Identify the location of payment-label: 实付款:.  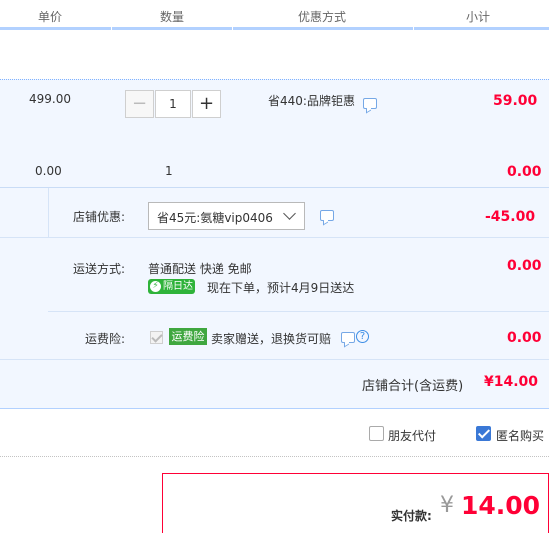
(411, 516).